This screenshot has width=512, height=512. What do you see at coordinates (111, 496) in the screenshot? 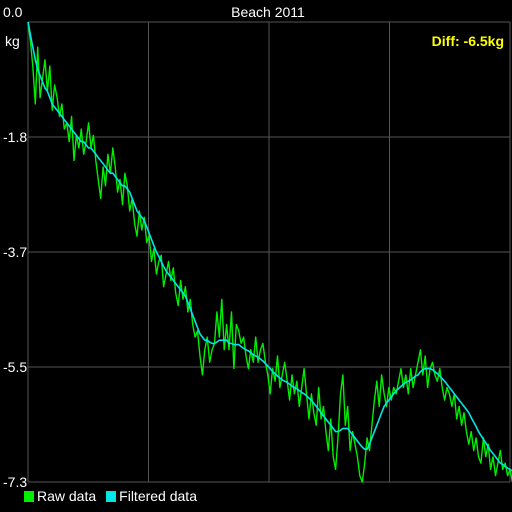
I see `legend-swatch-filtered` at bounding box center [111, 496].